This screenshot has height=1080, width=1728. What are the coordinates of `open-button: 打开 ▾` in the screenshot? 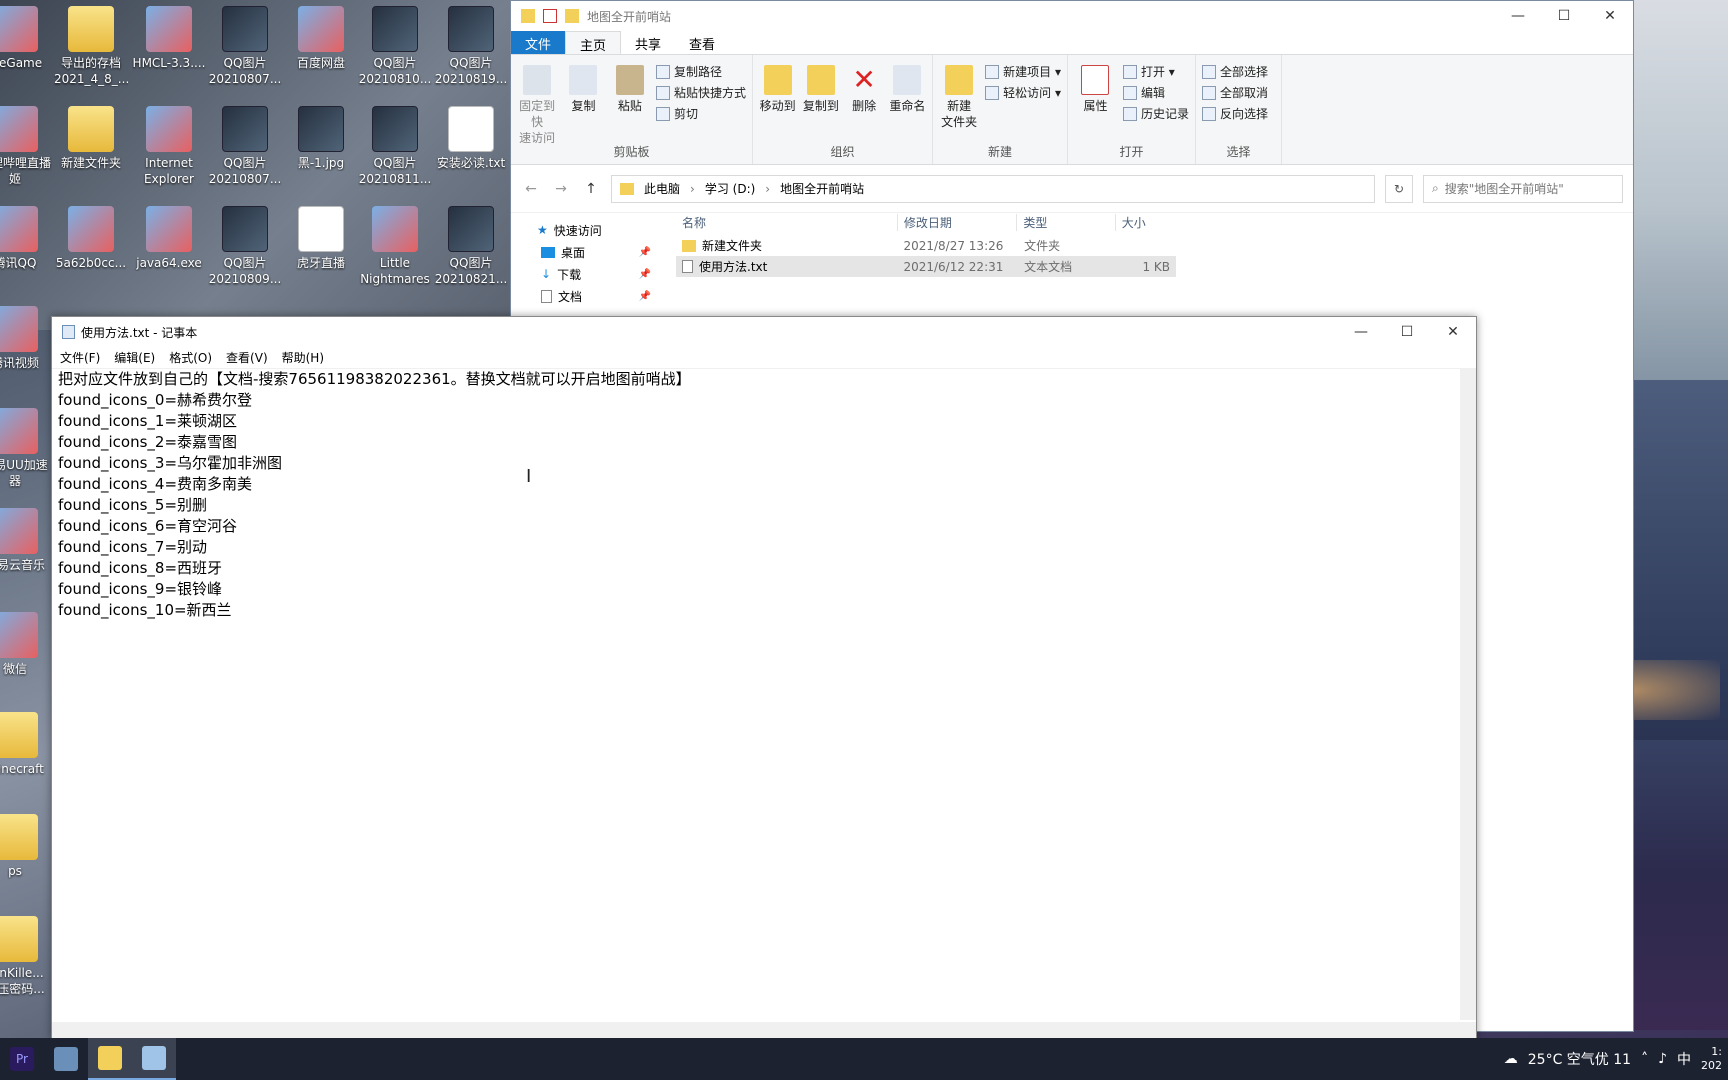 It's located at (1155, 71).